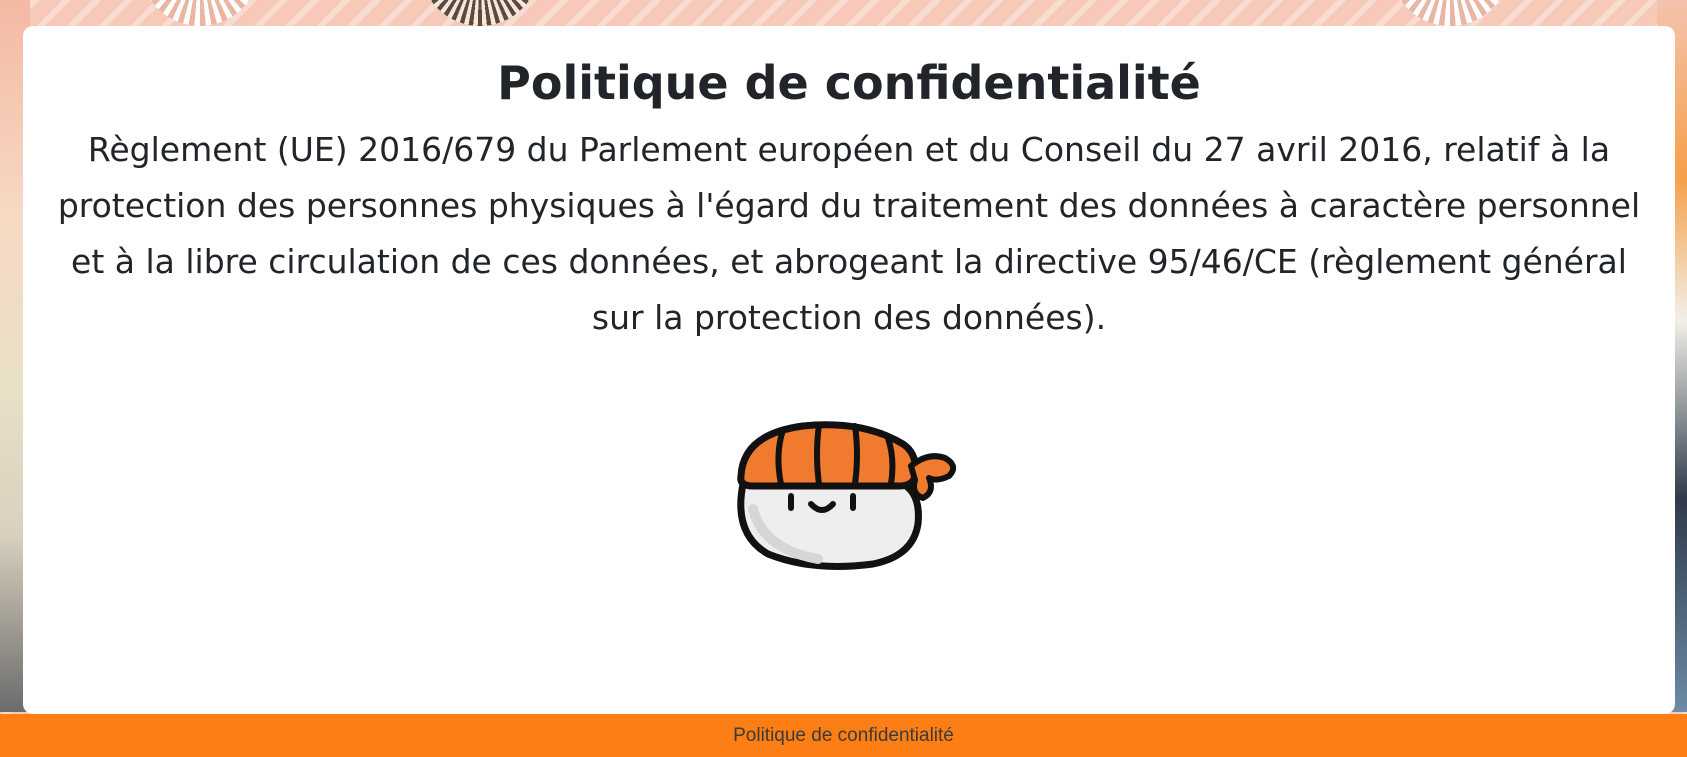 Image resolution: width=1687 pixels, height=757 pixels. What do you see at coordinates (847, 495) in the screenshot?
I see `sushi-mascot-icon` at bounding box center [847, 495].